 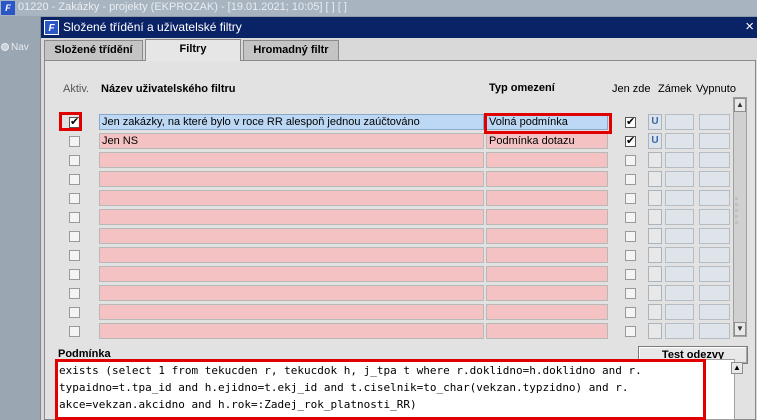 I want to click on condition-scrollbar: ▲, so click(x=737, y=391).